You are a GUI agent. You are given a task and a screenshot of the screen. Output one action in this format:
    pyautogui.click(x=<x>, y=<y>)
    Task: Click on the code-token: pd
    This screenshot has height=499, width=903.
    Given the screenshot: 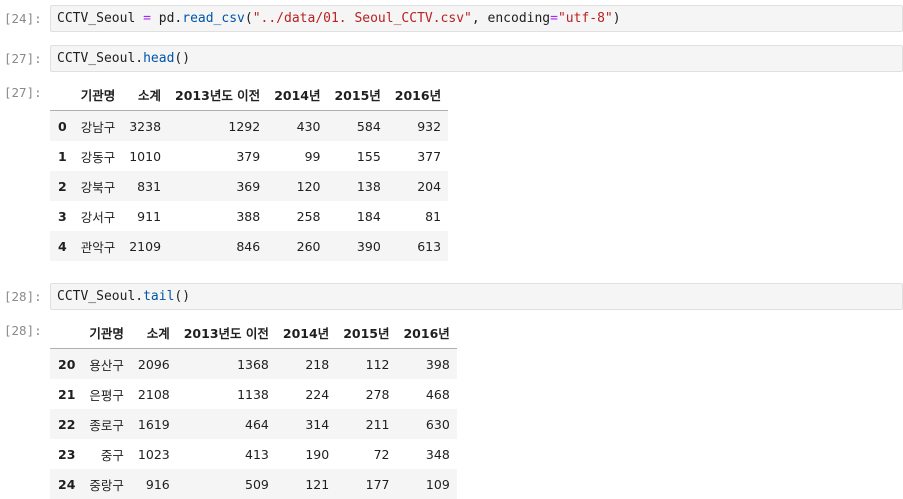 What is the action you would take?
    pyautogui.click(x=166, y=18)
    